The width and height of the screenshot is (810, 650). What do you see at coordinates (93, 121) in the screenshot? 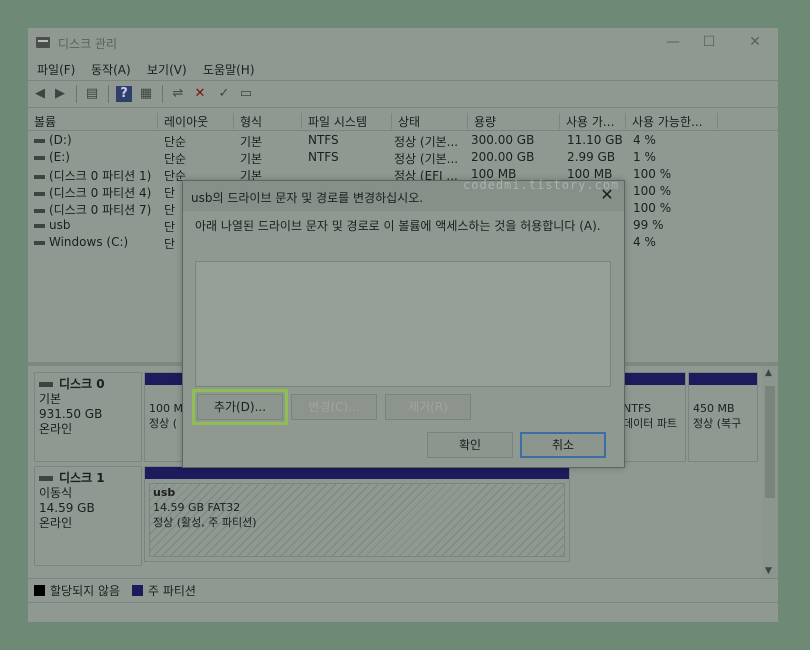
I see `column-header-volume: 볼륨` at bounding box center [93, 121].